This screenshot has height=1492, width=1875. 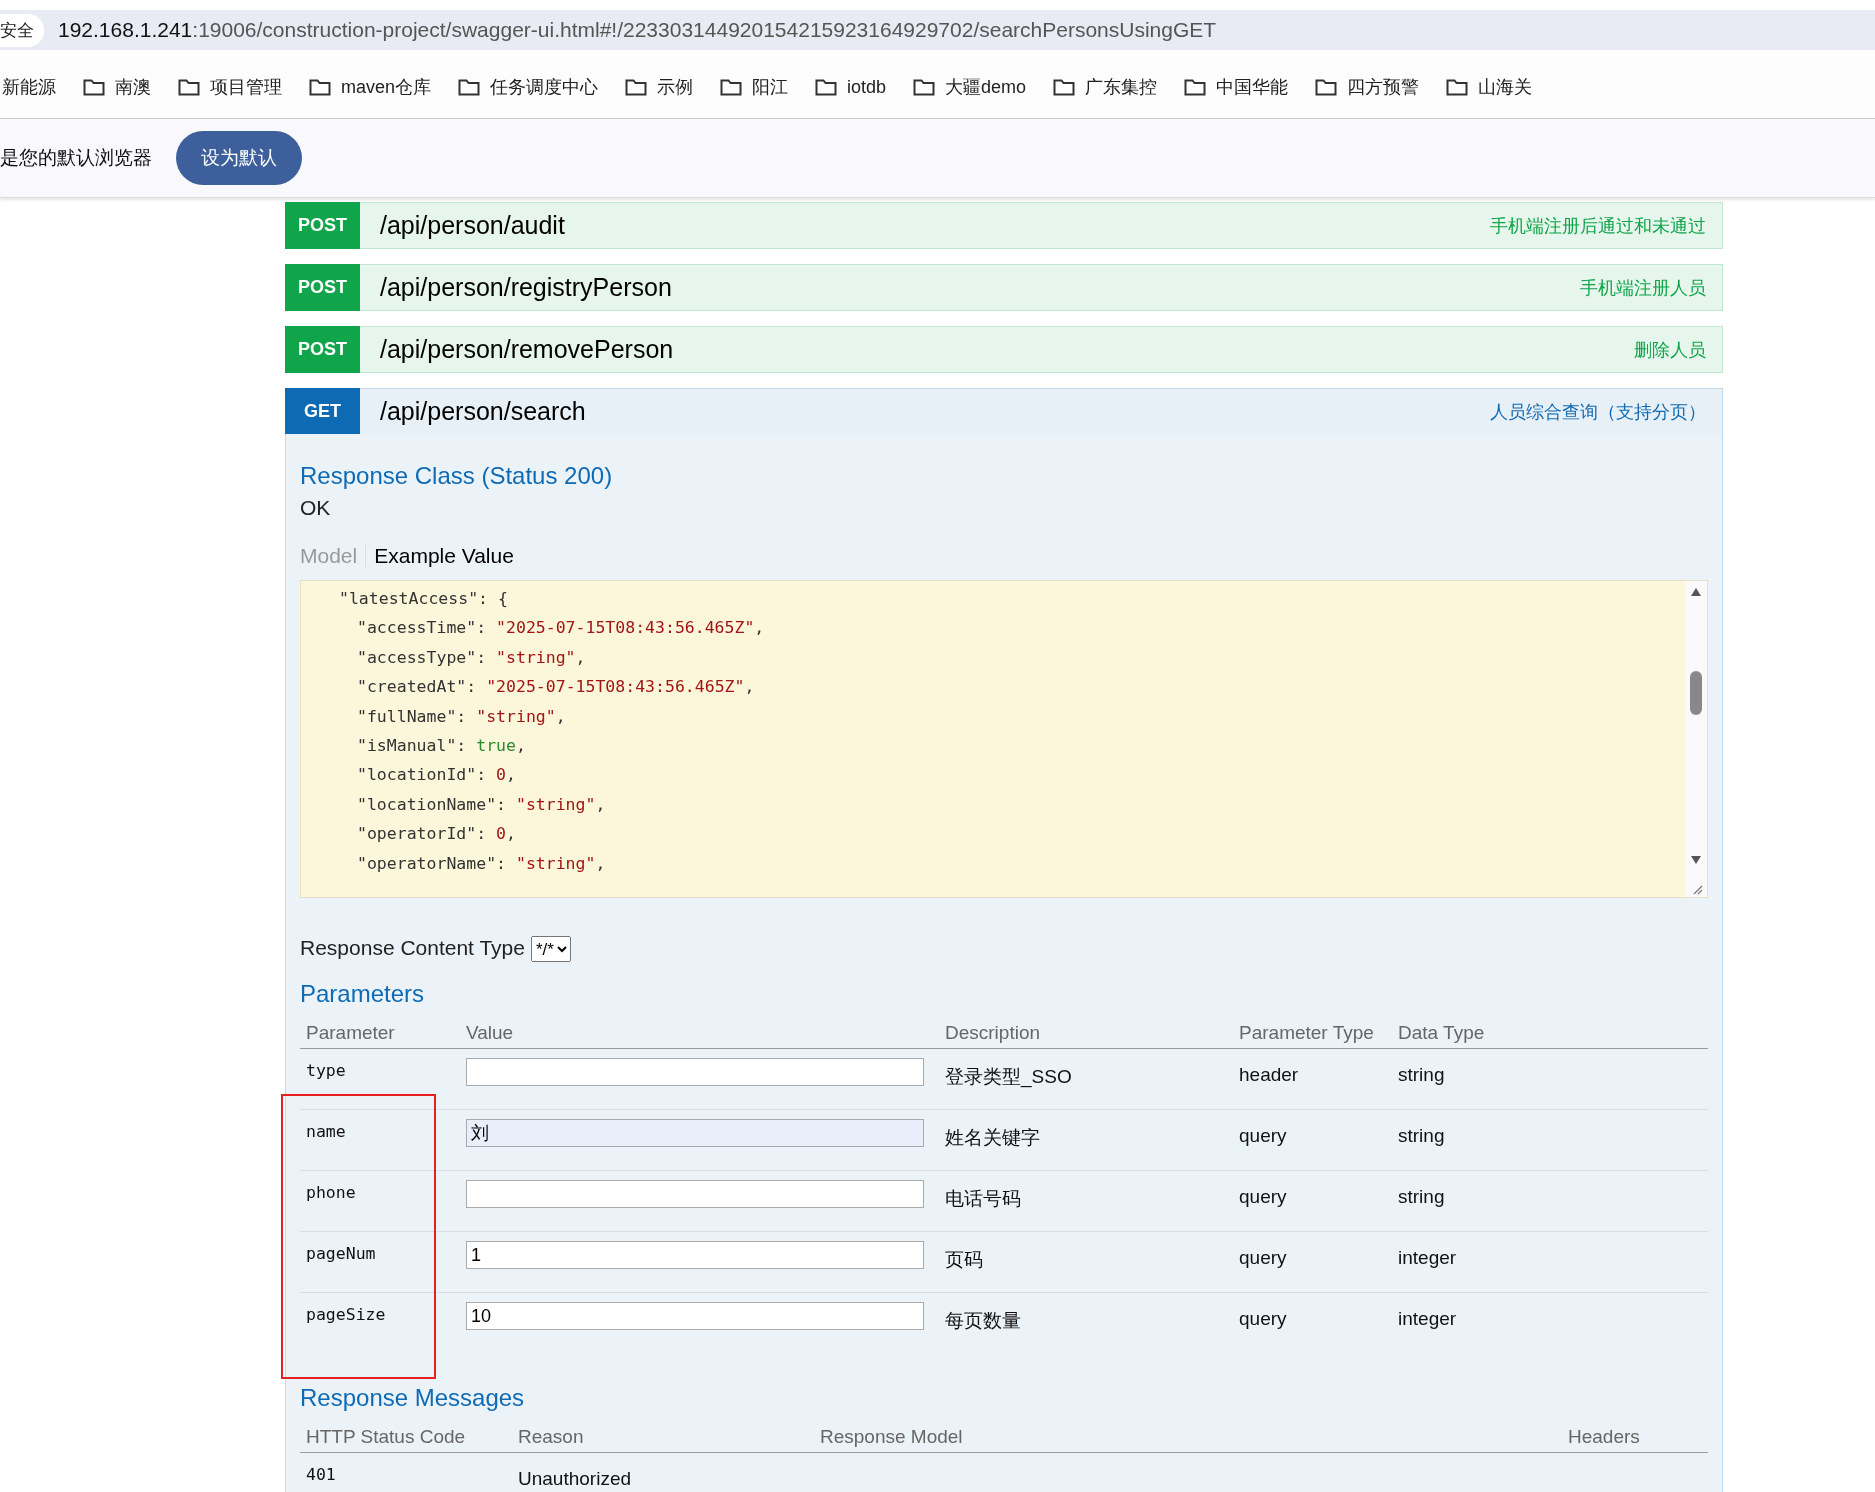 I want to click on url-text: 192.168.1.241:19006/construction-project/swagger-ui.html#!/223303144920154215923164929702/searchPersonsUsingGET, so click(x=637, y=30).